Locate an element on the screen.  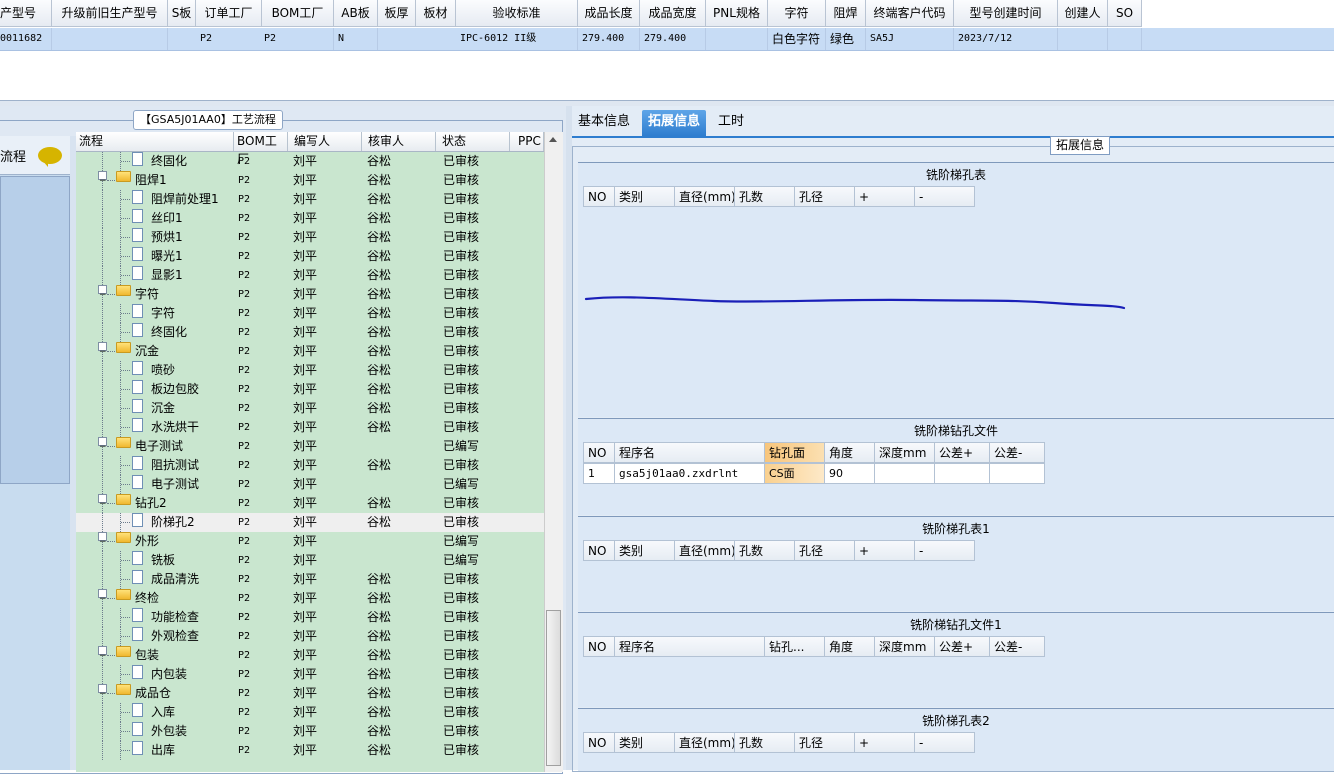
cell-pnl is located at coordinates (737, 39).